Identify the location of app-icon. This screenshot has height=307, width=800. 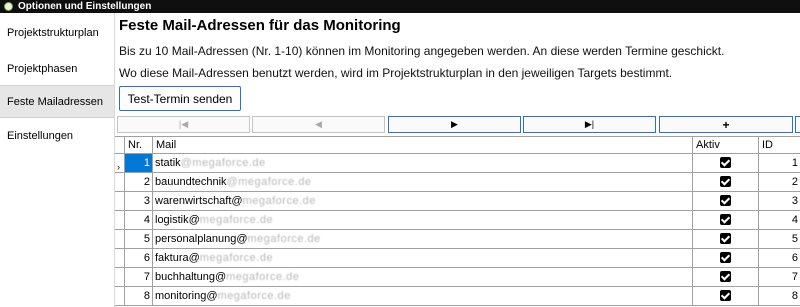
(8, 6).